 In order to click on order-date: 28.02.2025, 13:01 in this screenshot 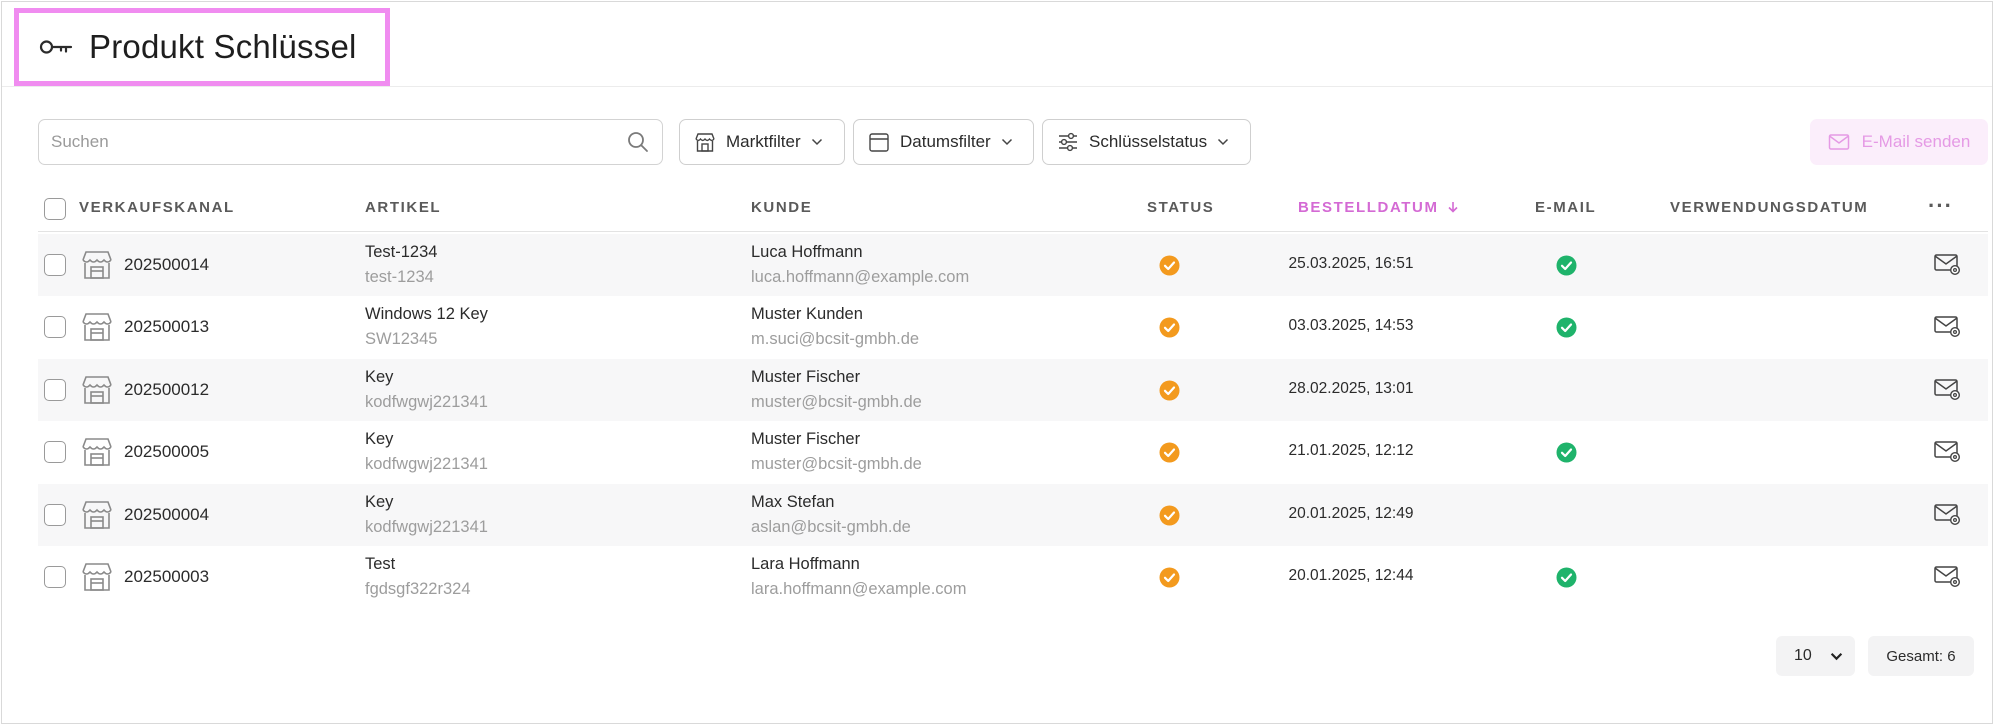, I will do `click(1351, 388)`.